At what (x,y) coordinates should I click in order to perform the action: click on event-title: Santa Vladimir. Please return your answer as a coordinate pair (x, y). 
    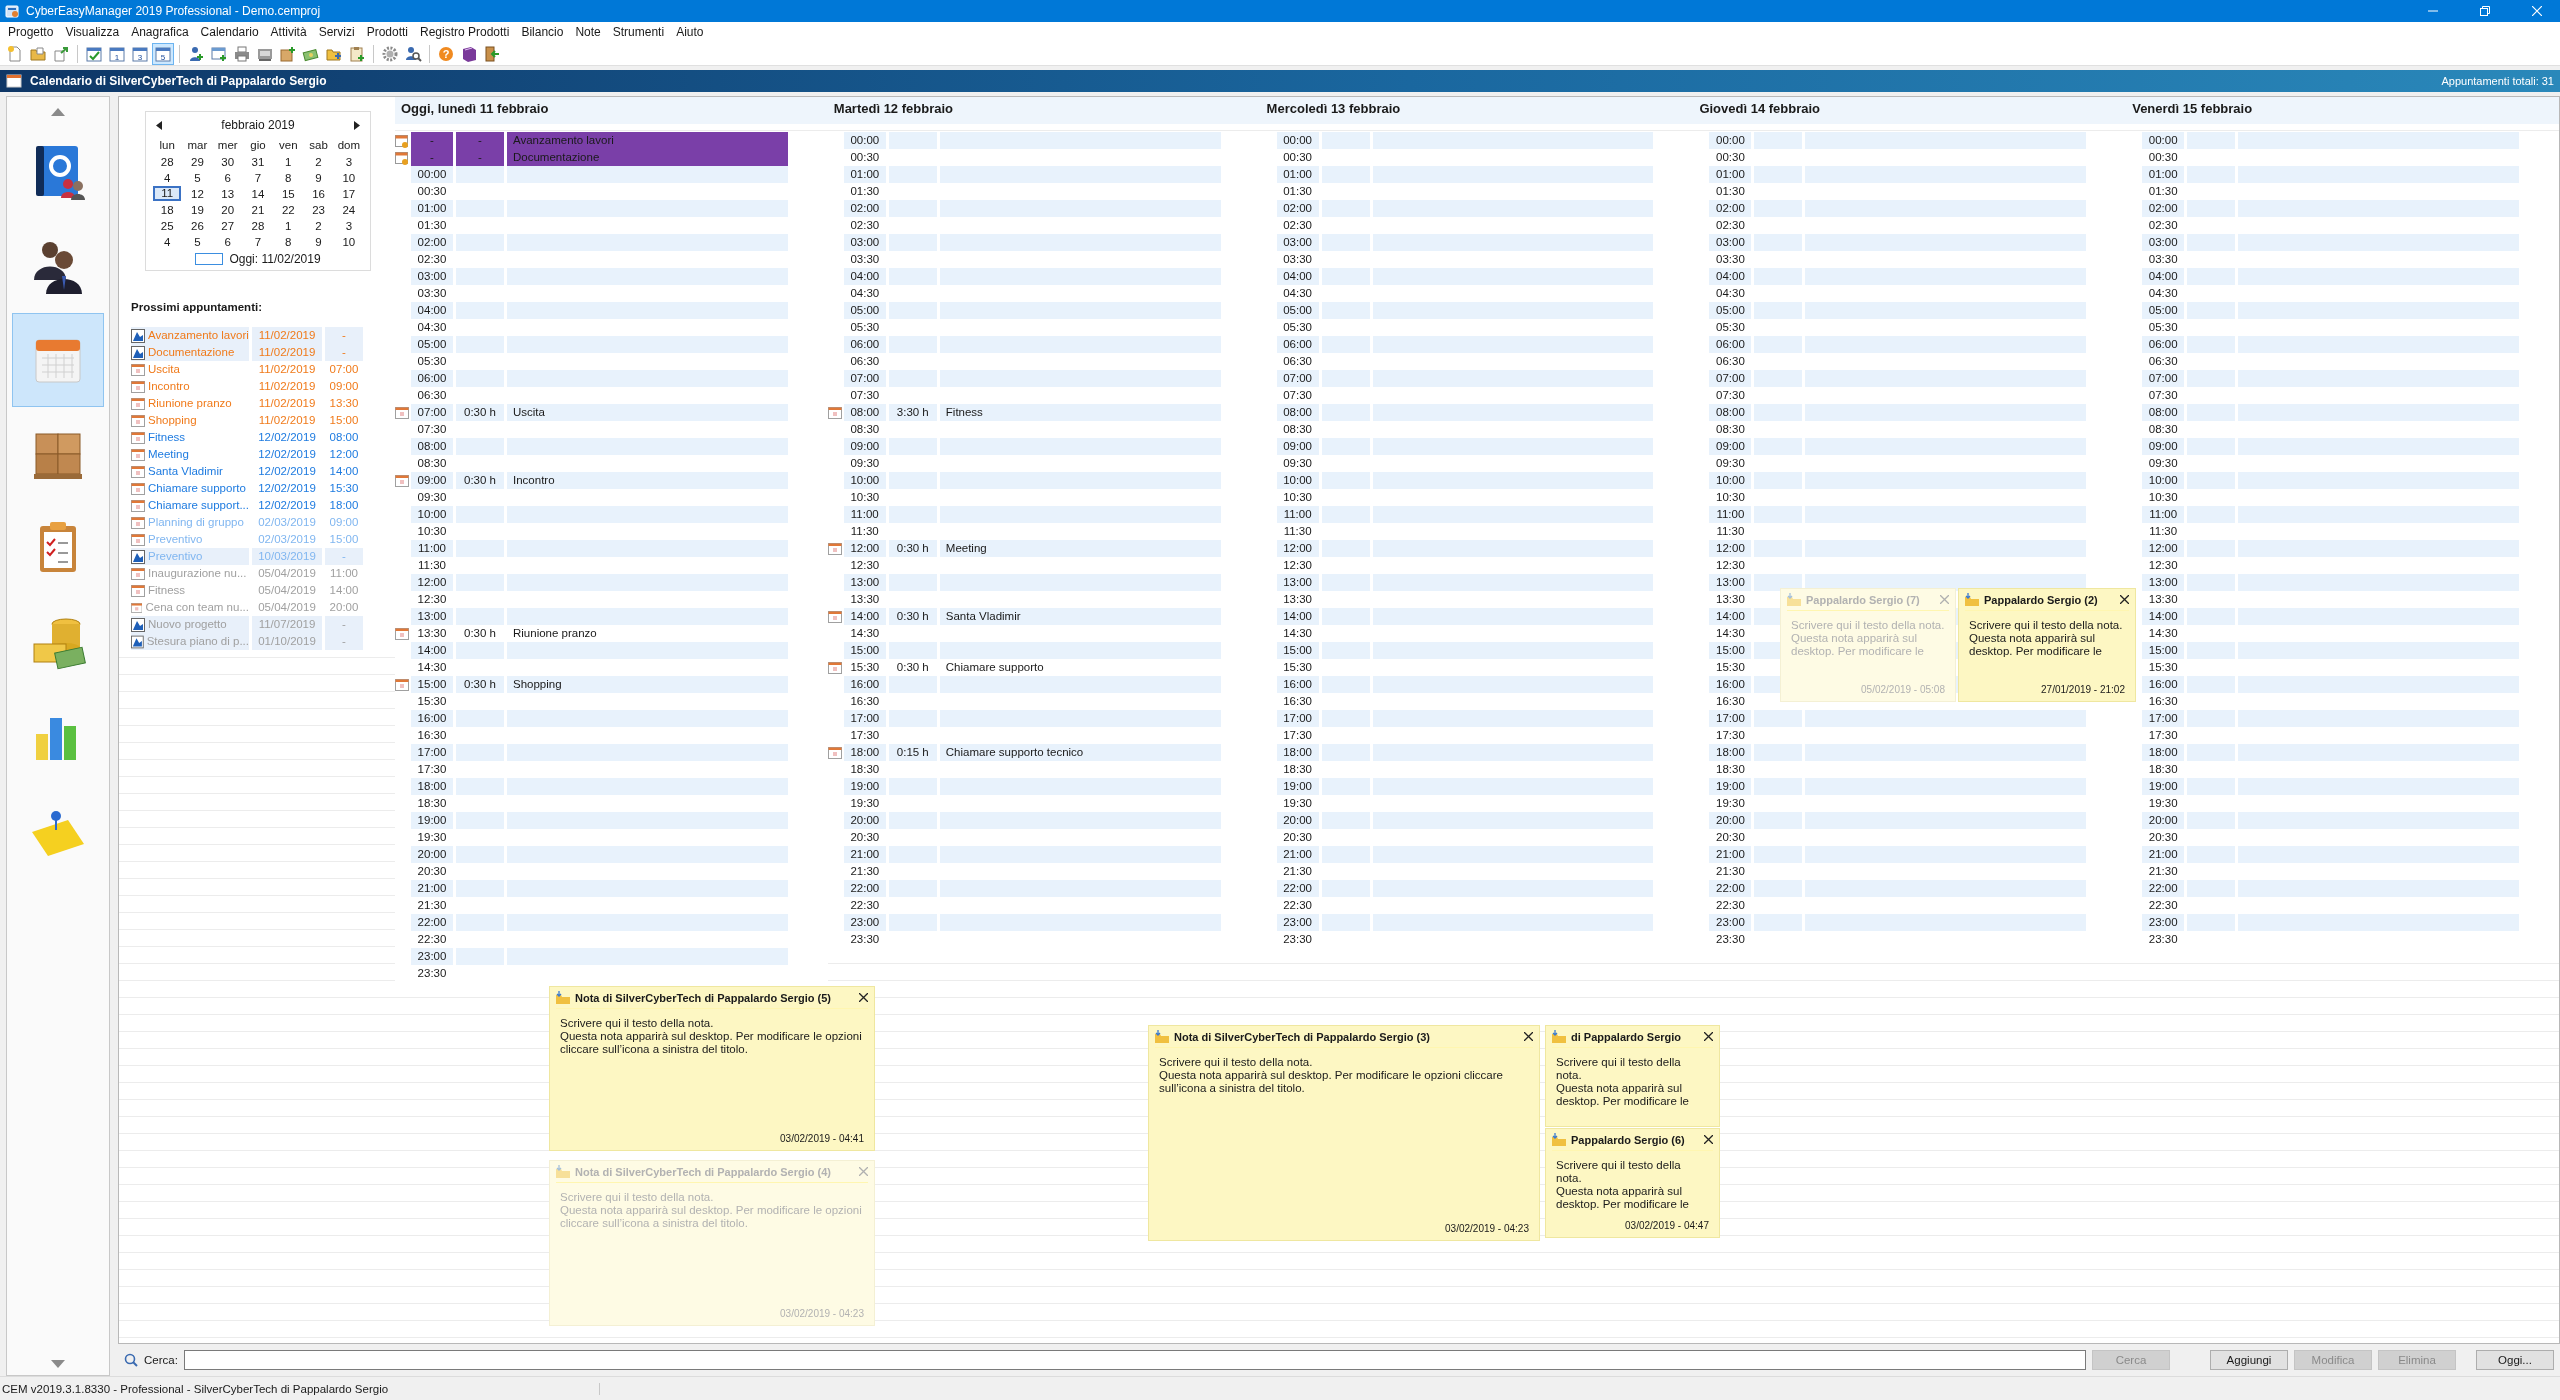
    Looking at the image, I should click on (1080, 616).